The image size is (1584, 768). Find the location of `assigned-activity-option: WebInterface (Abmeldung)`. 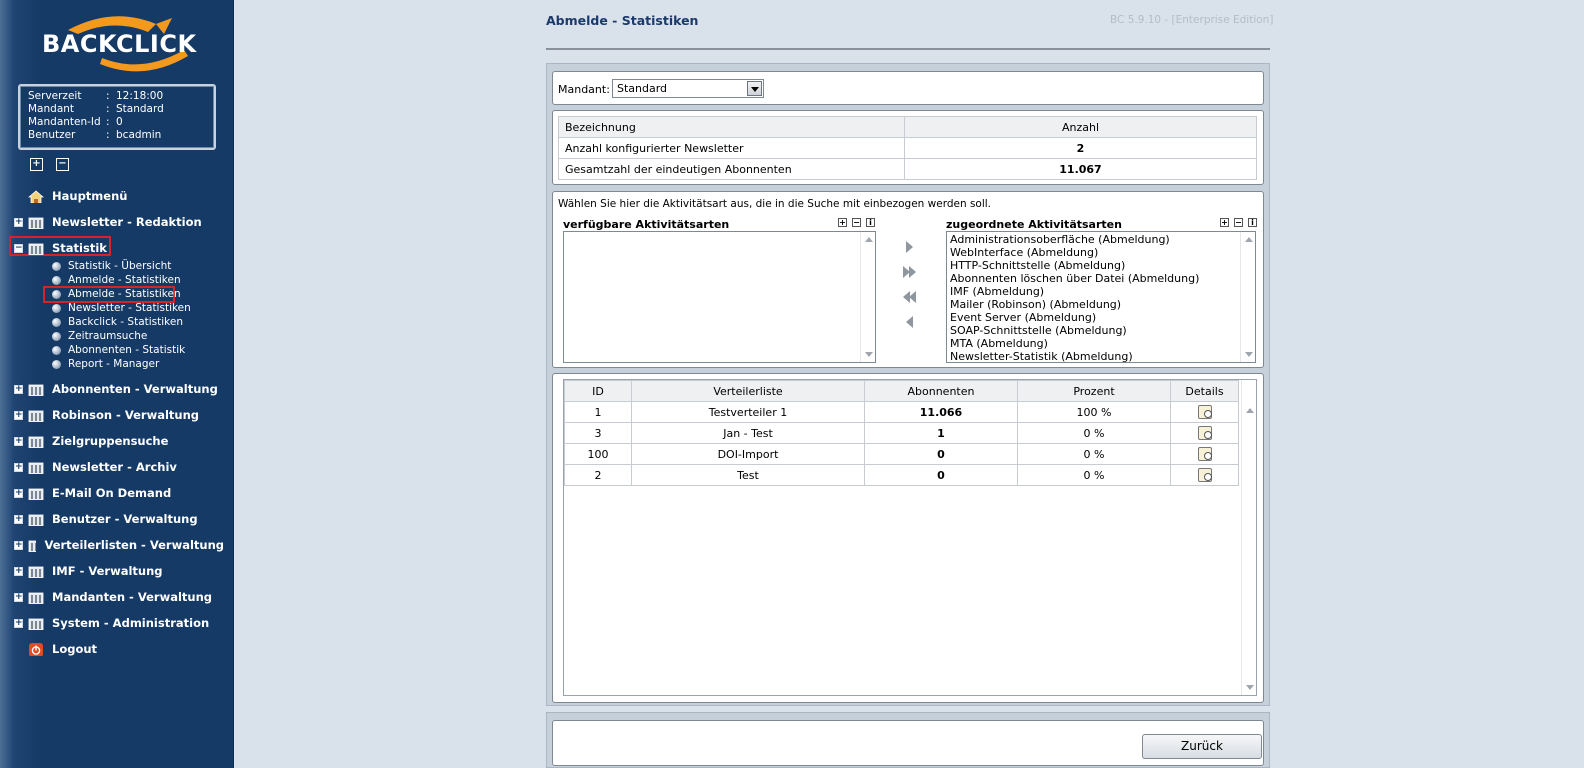

assigned-activity-option: WebInterface (Abmeldung) is located at coordinates (1101, 252).